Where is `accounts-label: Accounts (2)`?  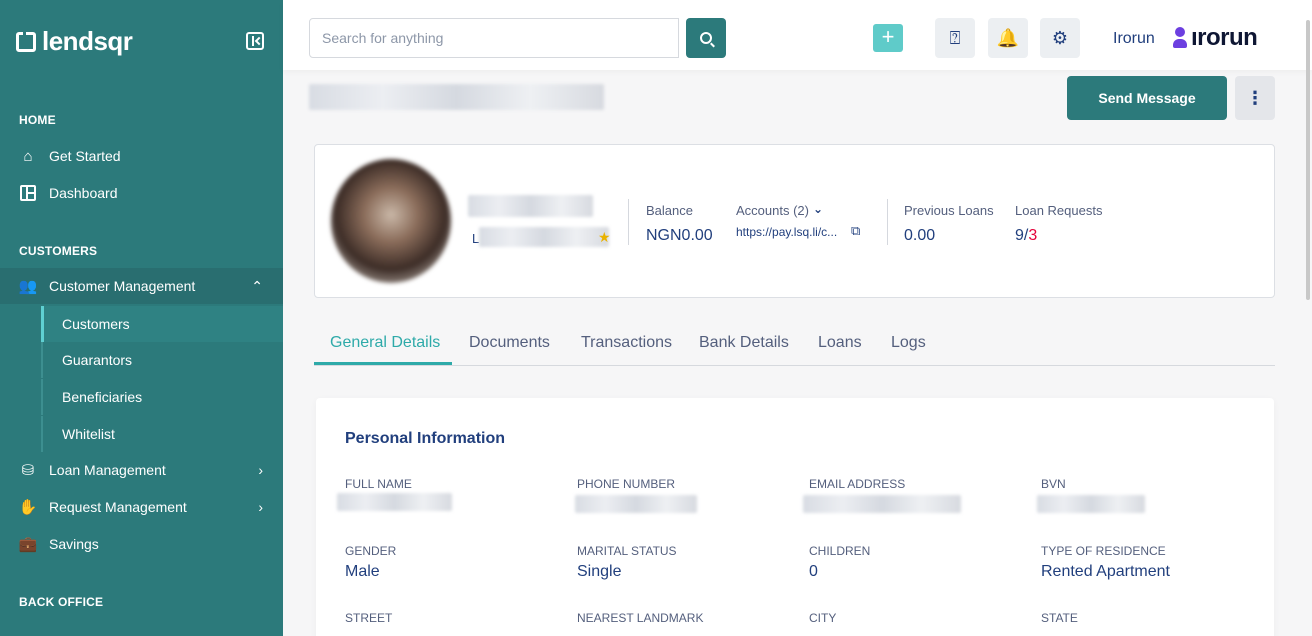 accounts-label: Accounts (2) is located at coordinates (772, 210).